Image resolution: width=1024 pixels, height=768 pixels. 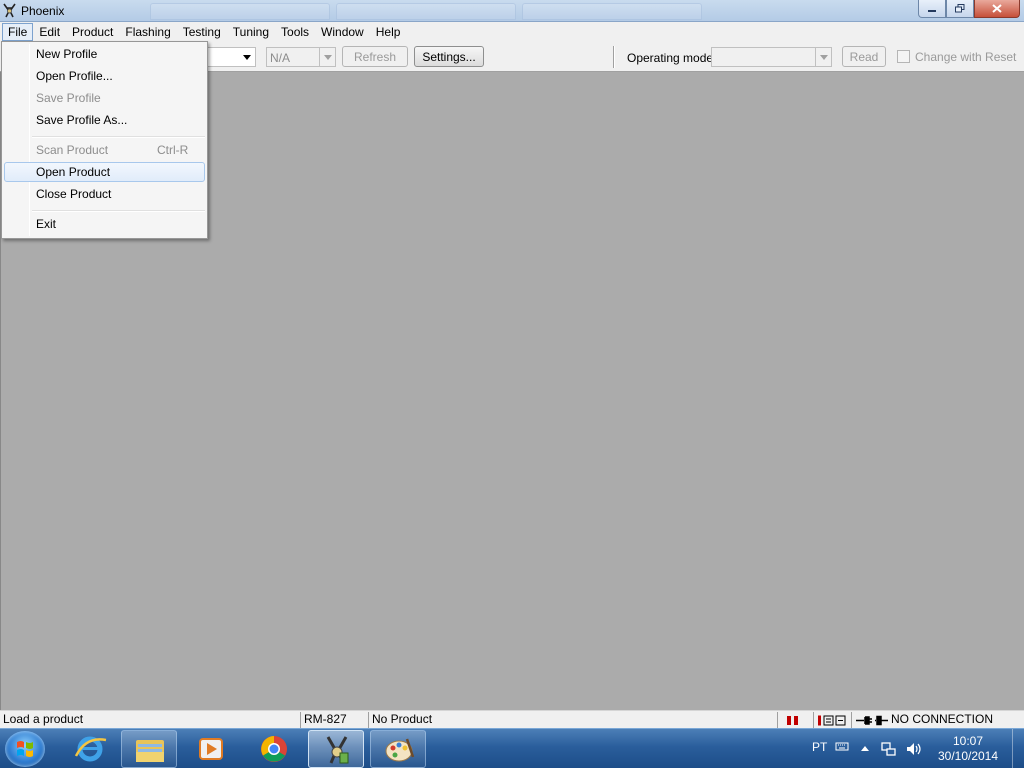 I want to click on menu-flashing: Flashing, so click(x=147, y=32).